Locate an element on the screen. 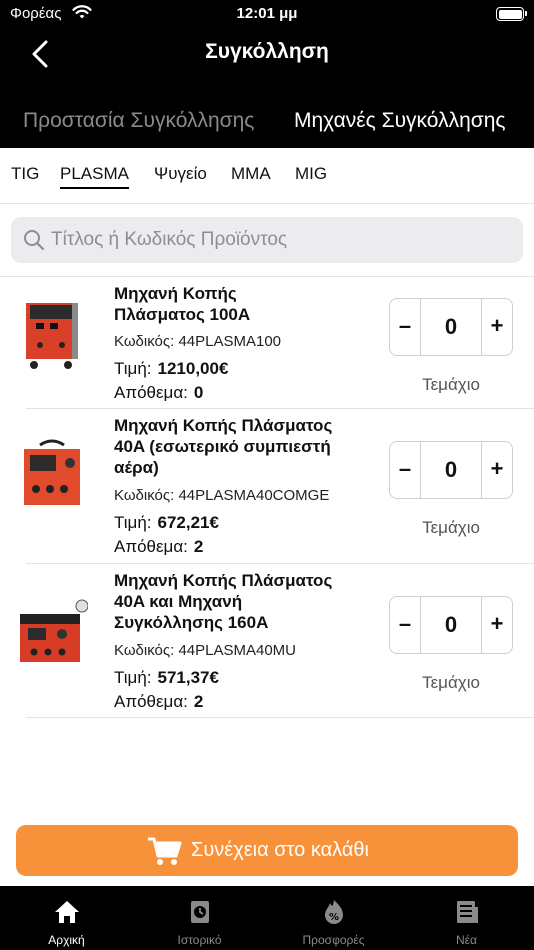  checkout-label: Συνέχεια στο καλάθι is located at coordinates (280, 850).